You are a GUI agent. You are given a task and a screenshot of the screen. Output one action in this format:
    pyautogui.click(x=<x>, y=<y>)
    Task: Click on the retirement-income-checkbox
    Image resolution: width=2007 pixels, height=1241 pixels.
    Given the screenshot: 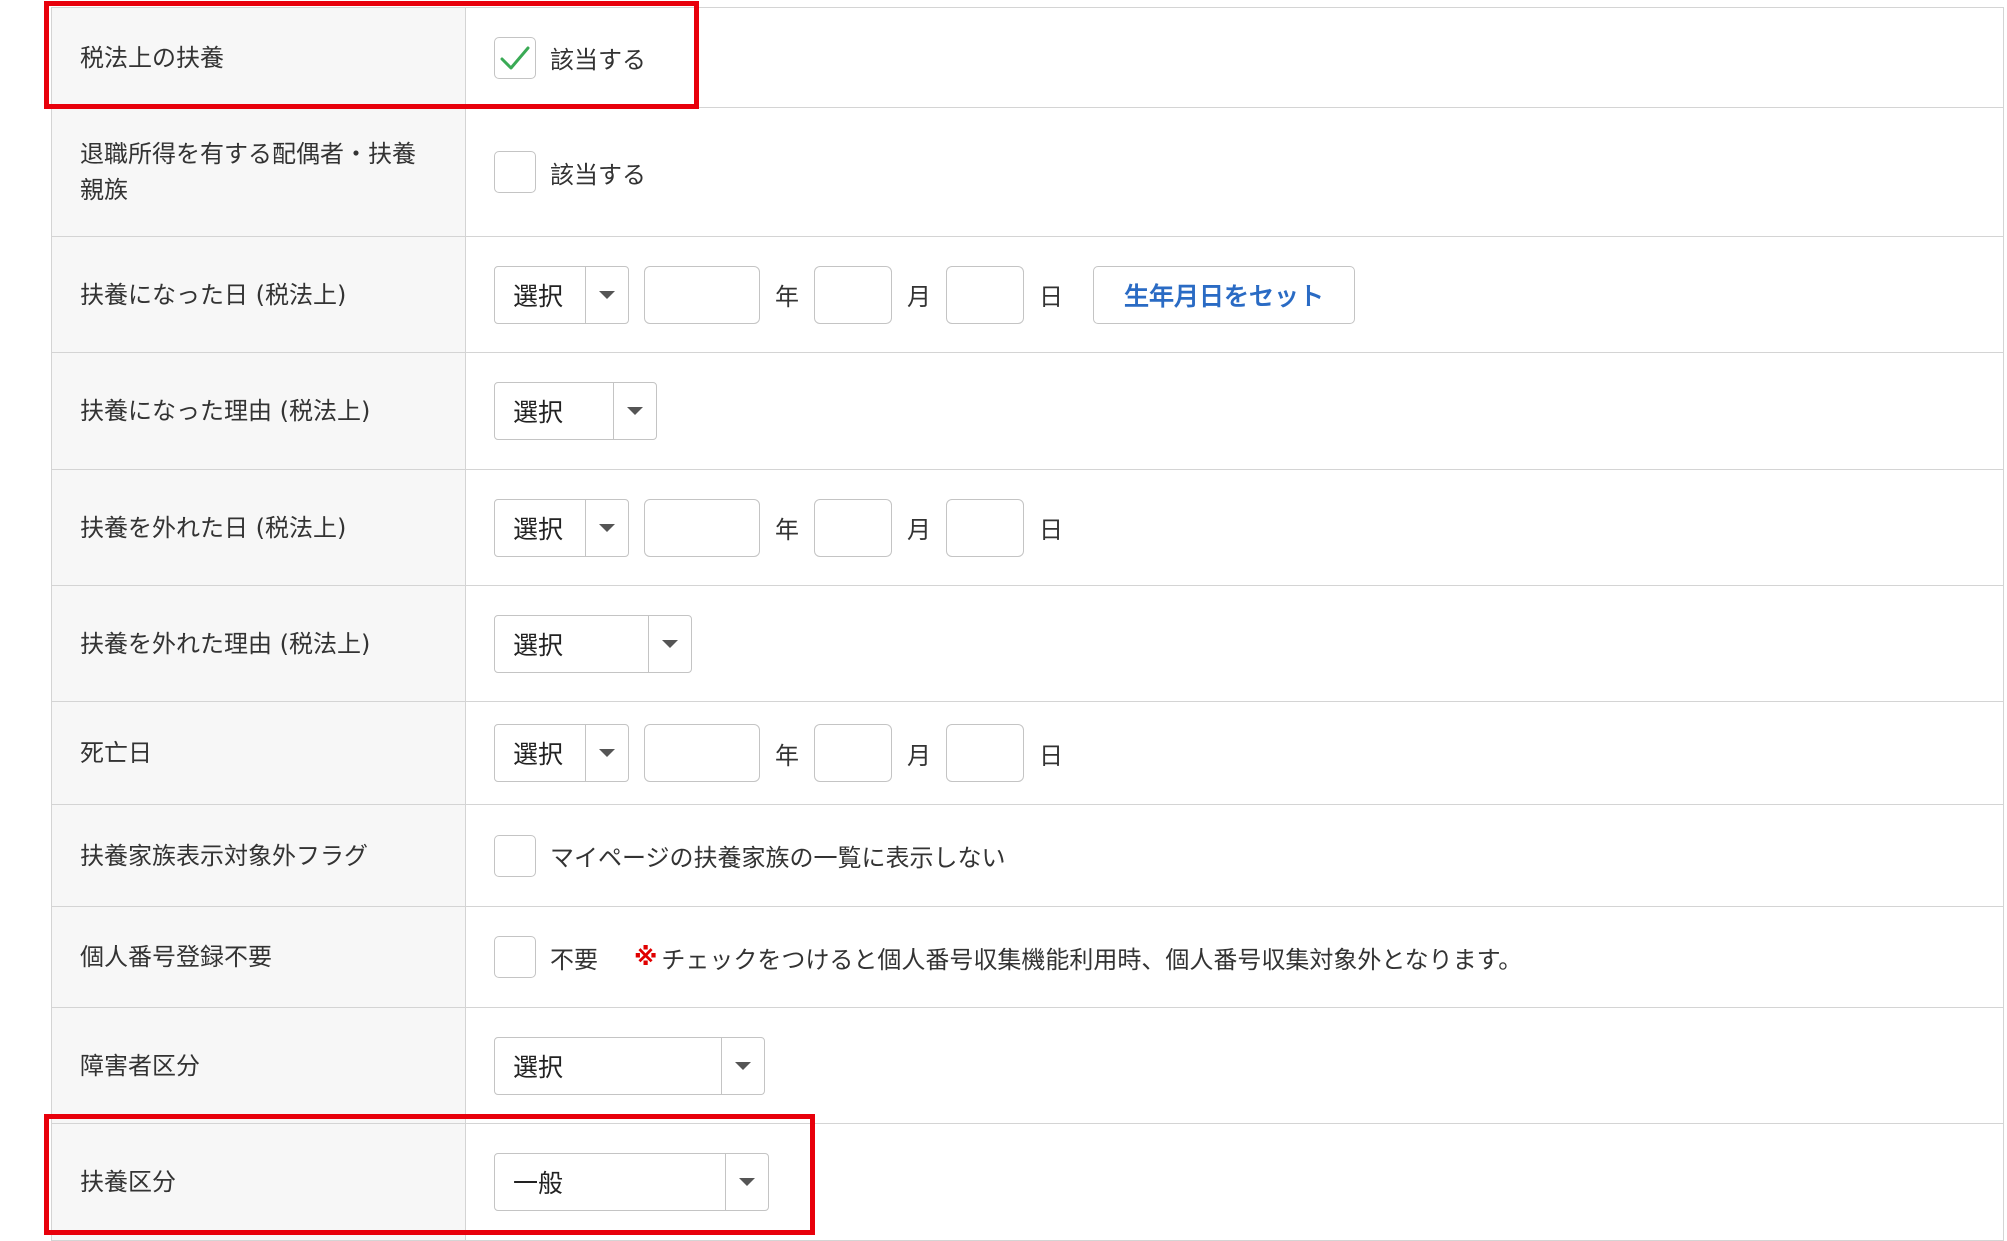 What is the action you would take?
    pyautogui.click(x=515, y=172)
    